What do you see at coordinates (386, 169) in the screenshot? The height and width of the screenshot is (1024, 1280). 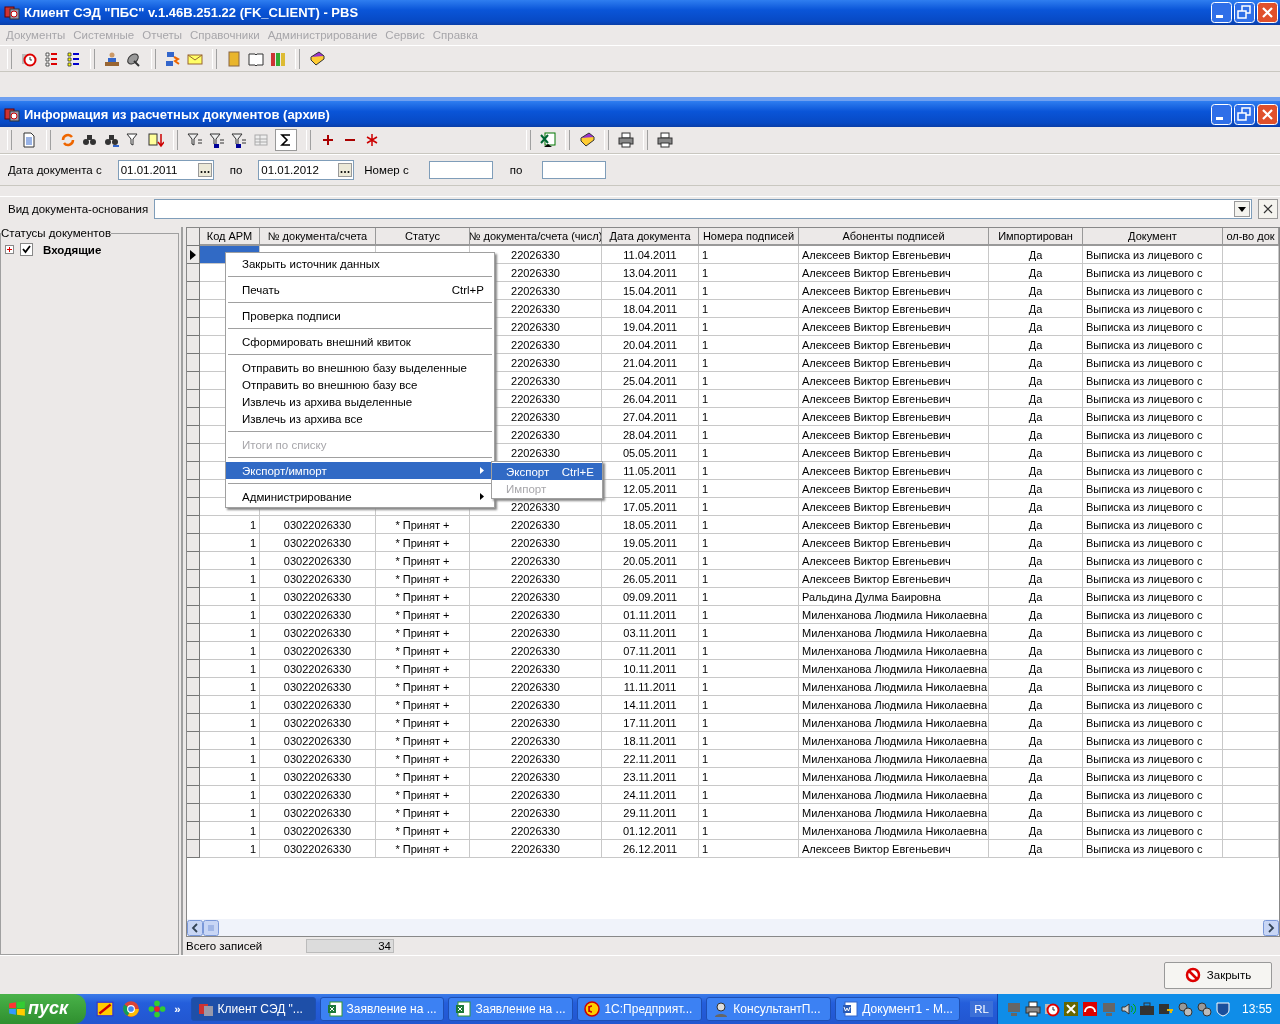 I see `field-label: Номер с` at bounding box center [386, 169].